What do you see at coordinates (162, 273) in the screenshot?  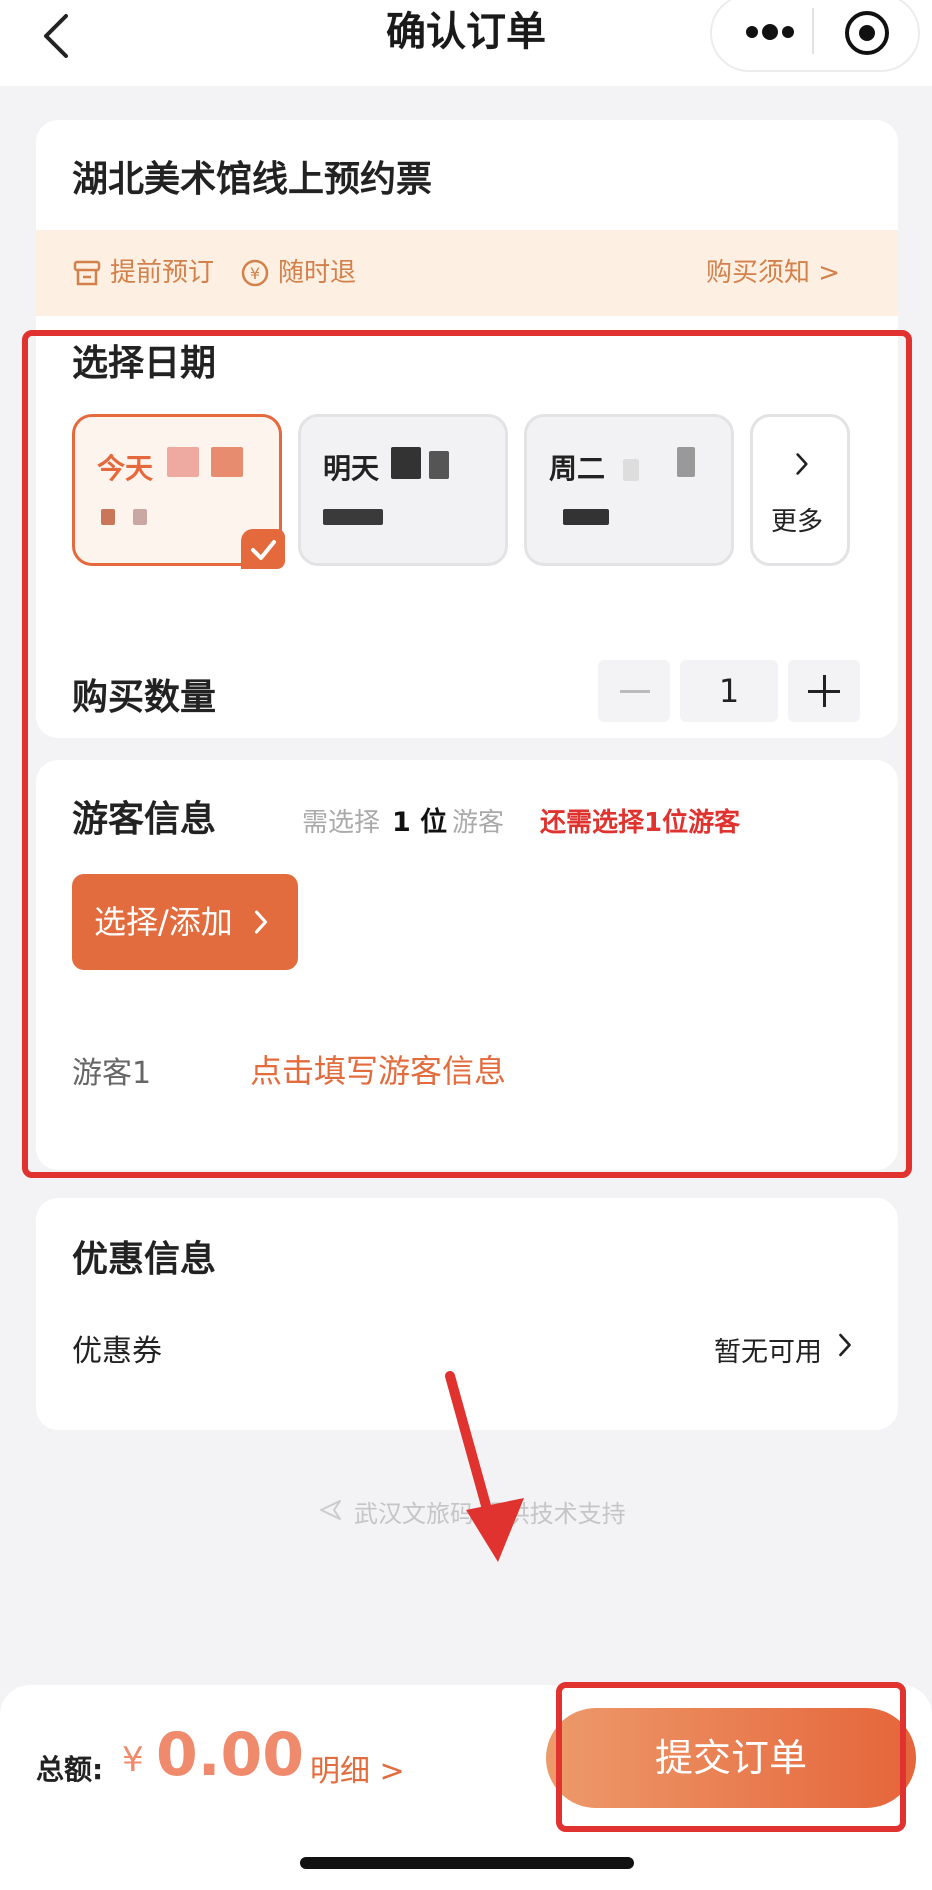 I see `tag-advance: 提前预订` at bounding box center [162, 273].